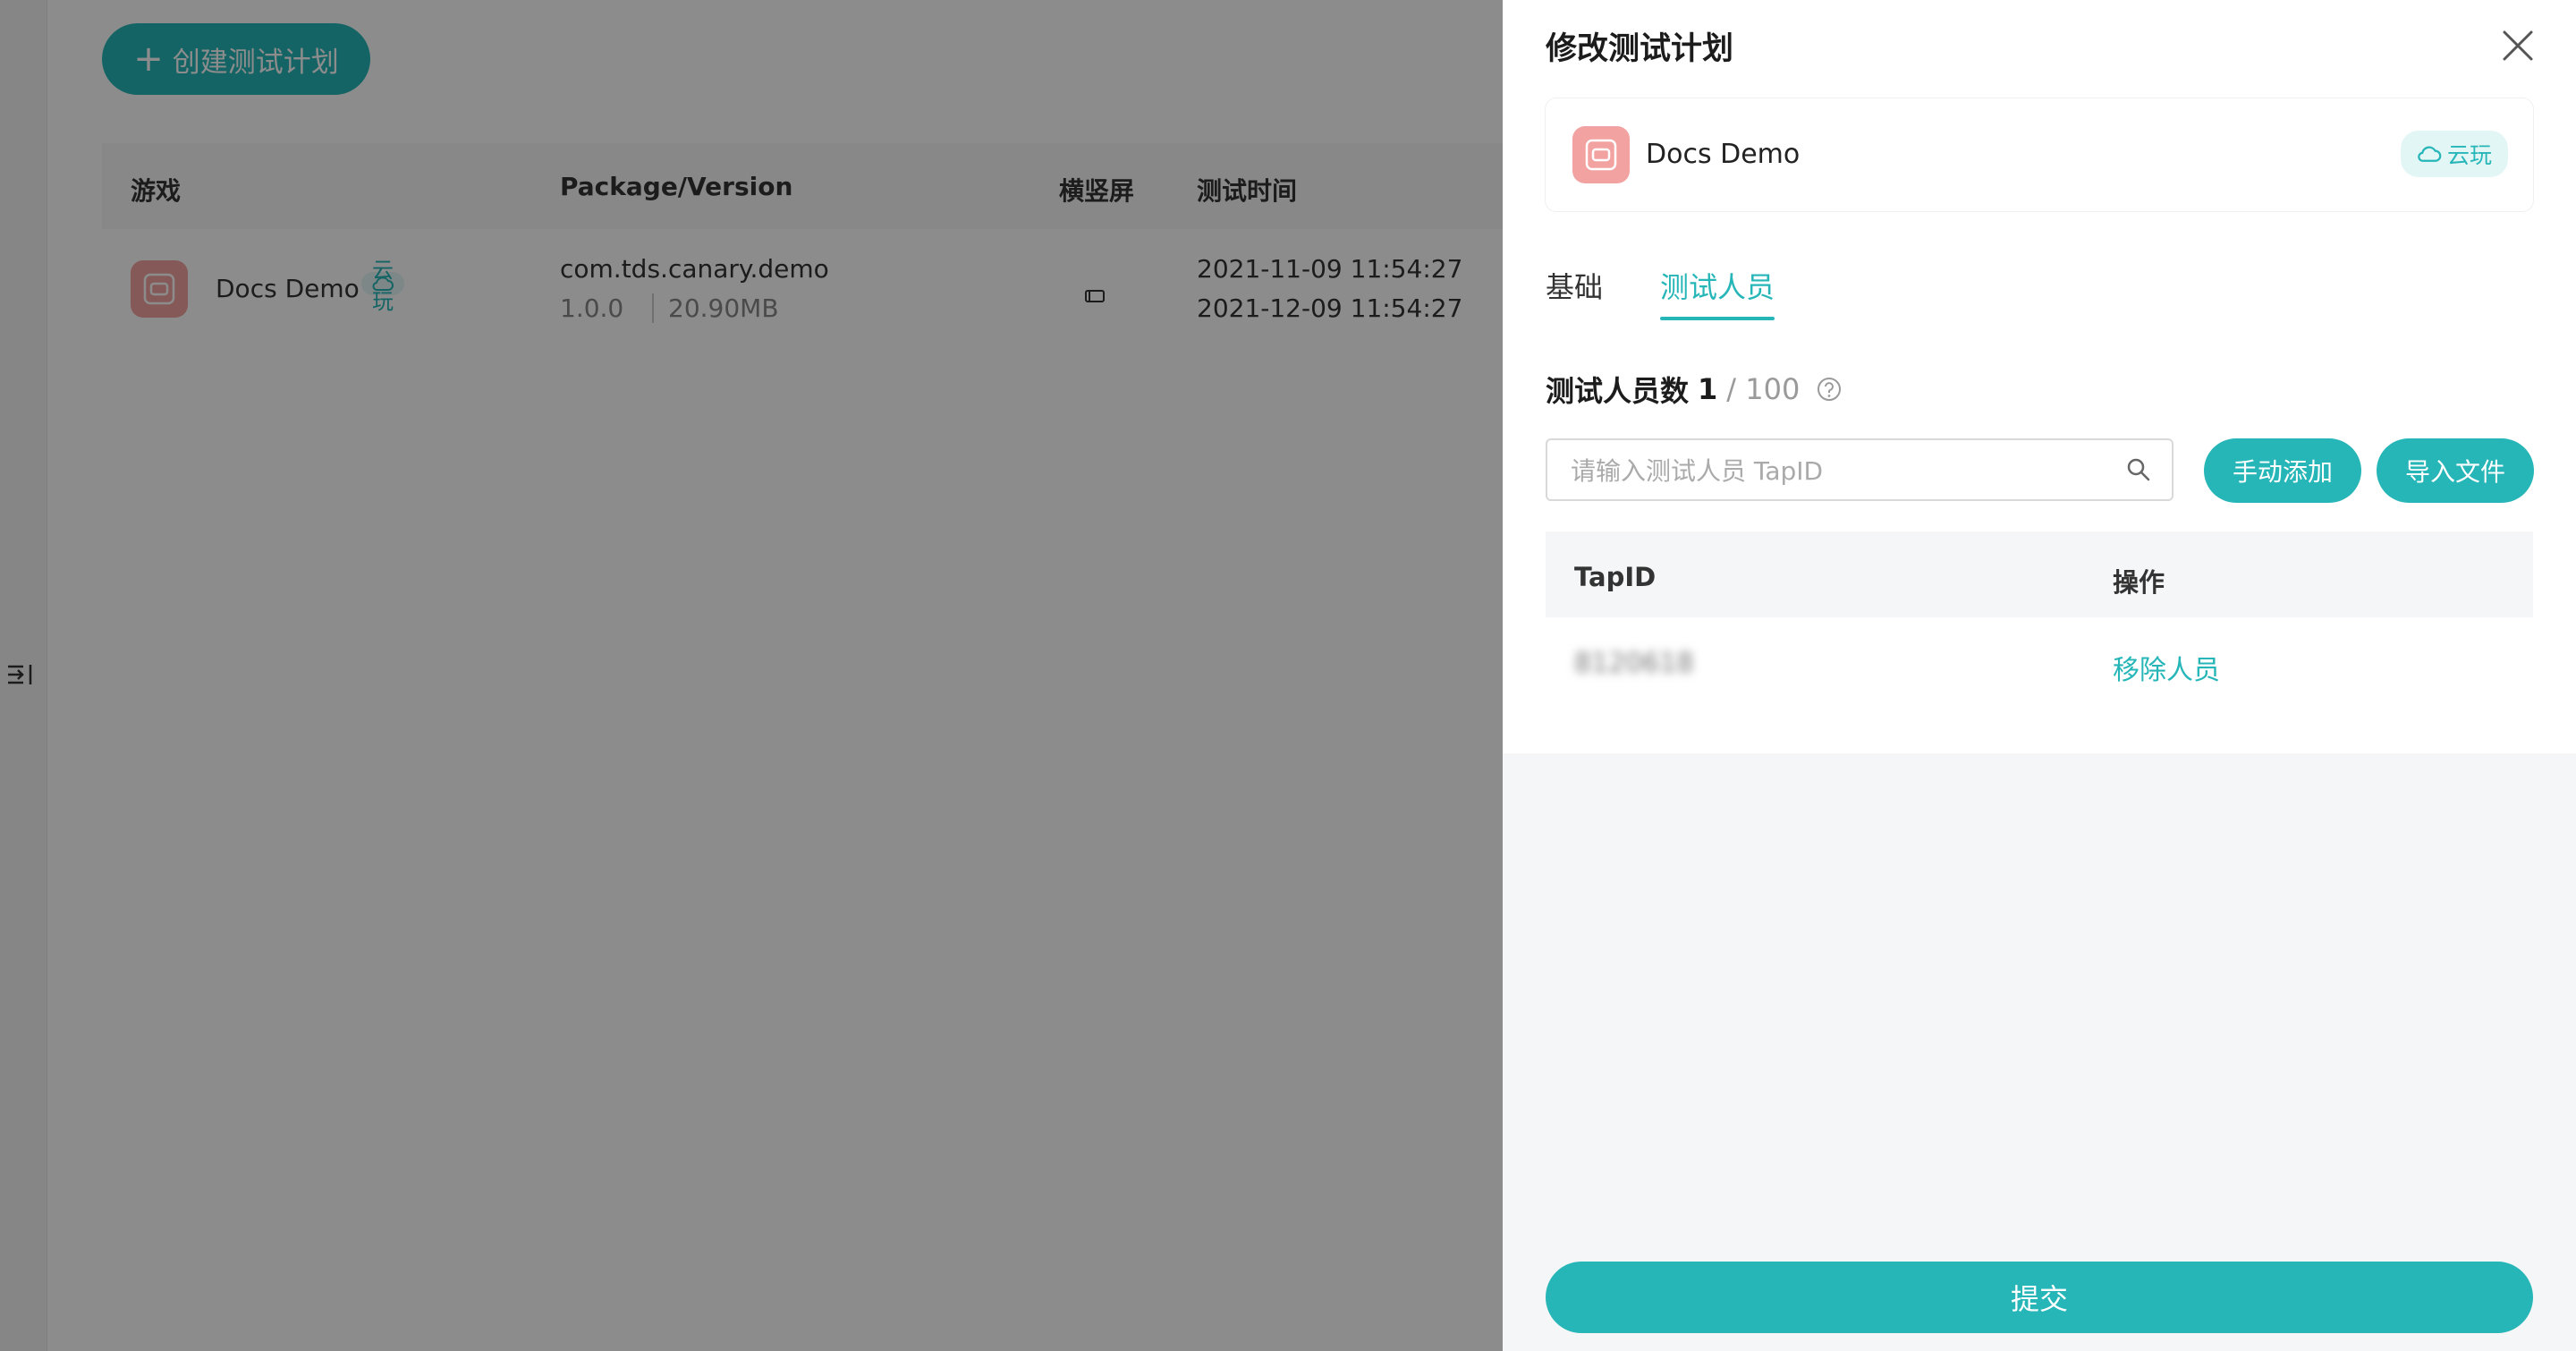 The image size is (2576, 1351). I want to click on tester-search-input, so click(1839, 471).